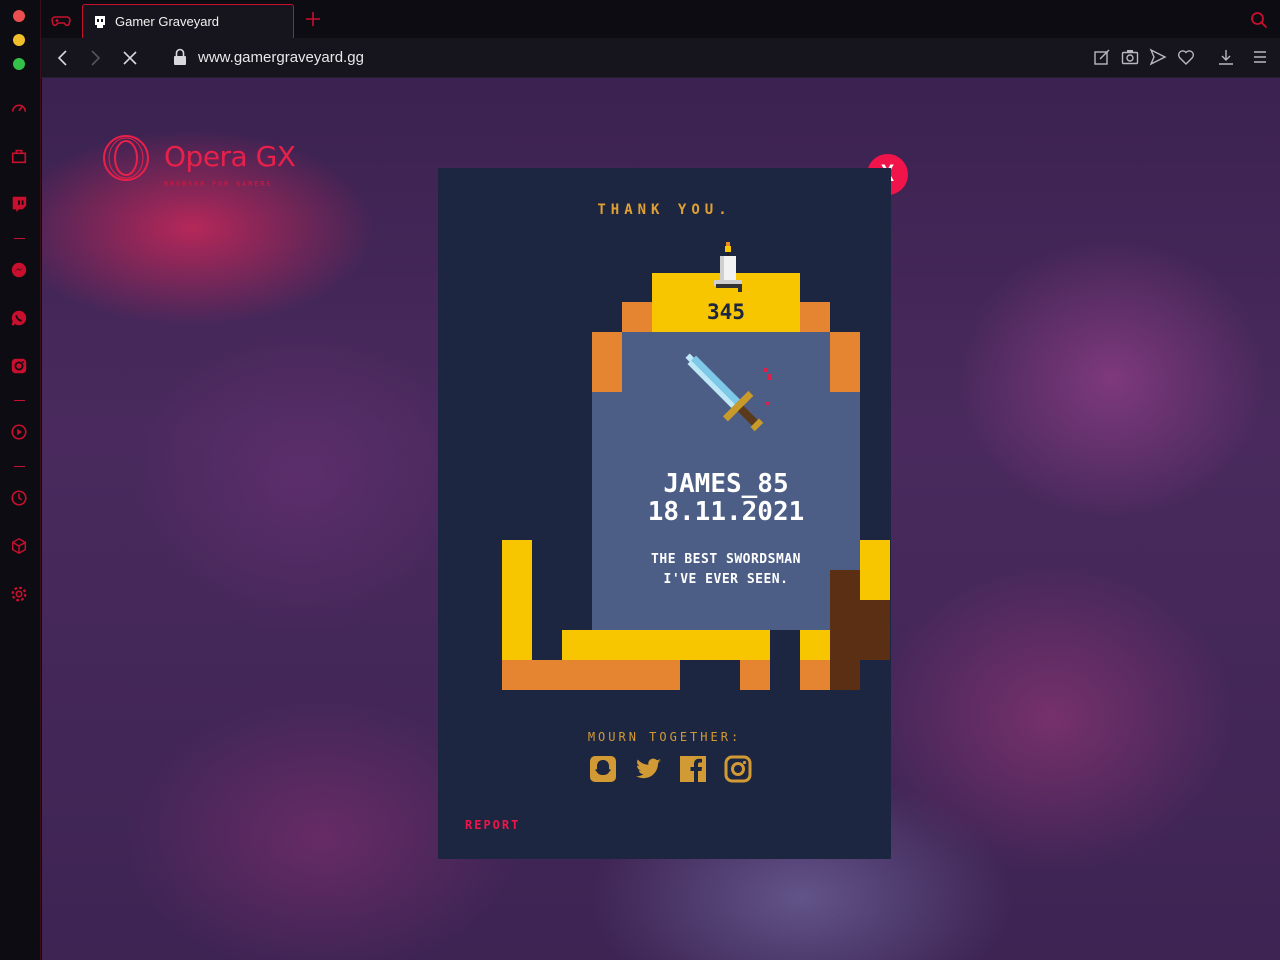 The image size is (1280, 960). What do you see at coordinates (728, 392) in the screenshot?
I see `sword-icon` at bounding box center [728, 392].